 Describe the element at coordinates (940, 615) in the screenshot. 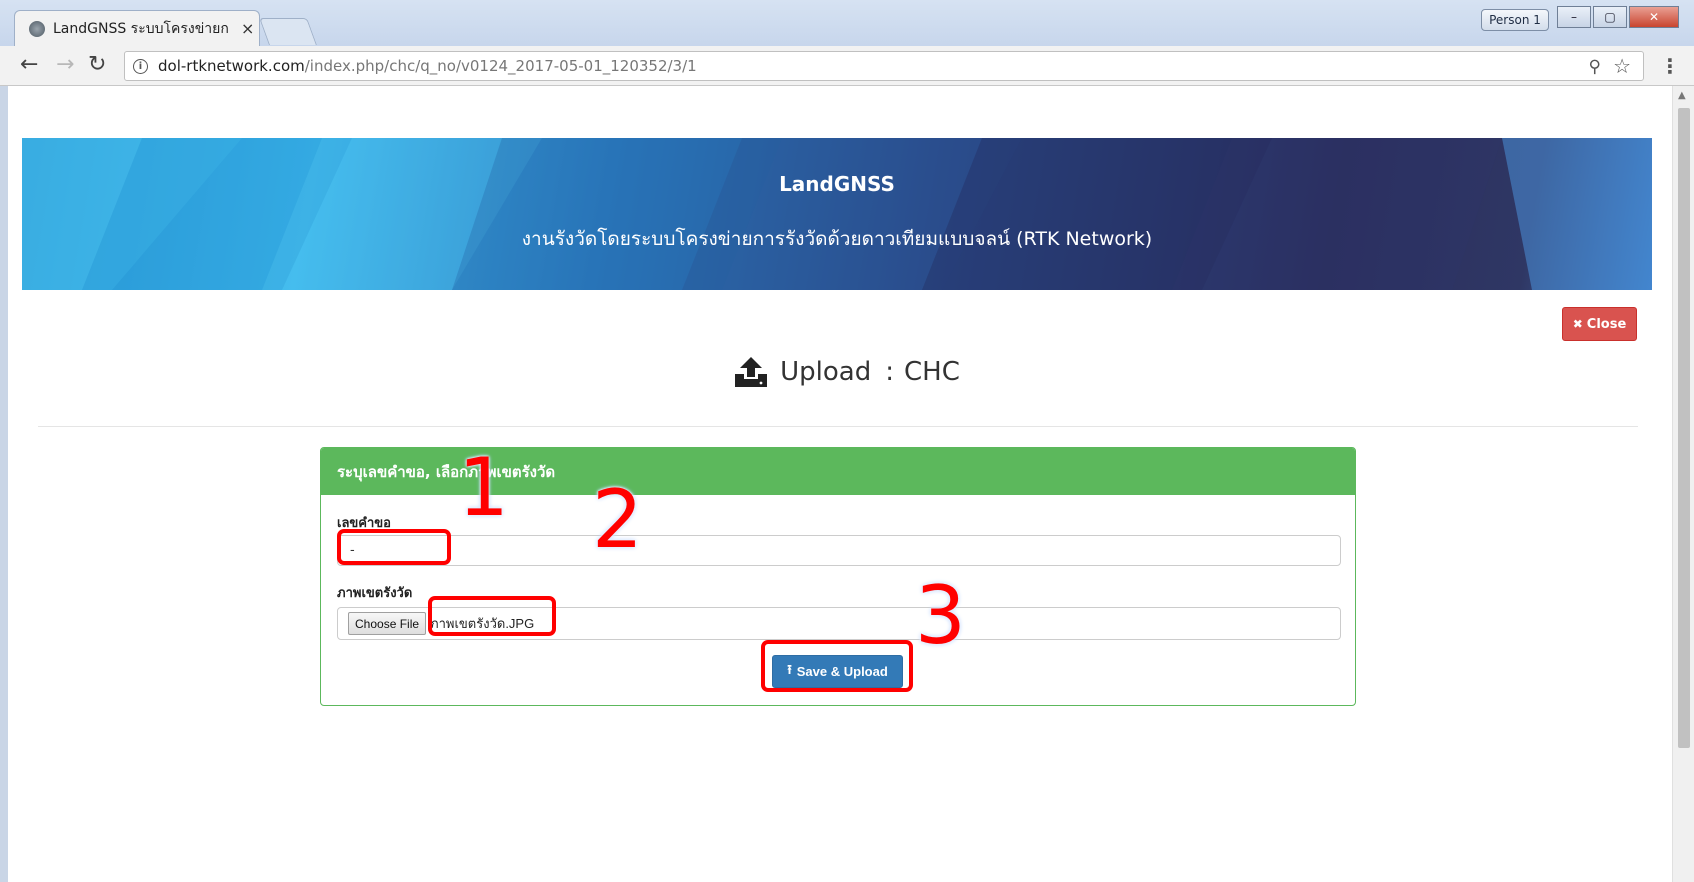

I see `annotation-number-3: 3` at that location.